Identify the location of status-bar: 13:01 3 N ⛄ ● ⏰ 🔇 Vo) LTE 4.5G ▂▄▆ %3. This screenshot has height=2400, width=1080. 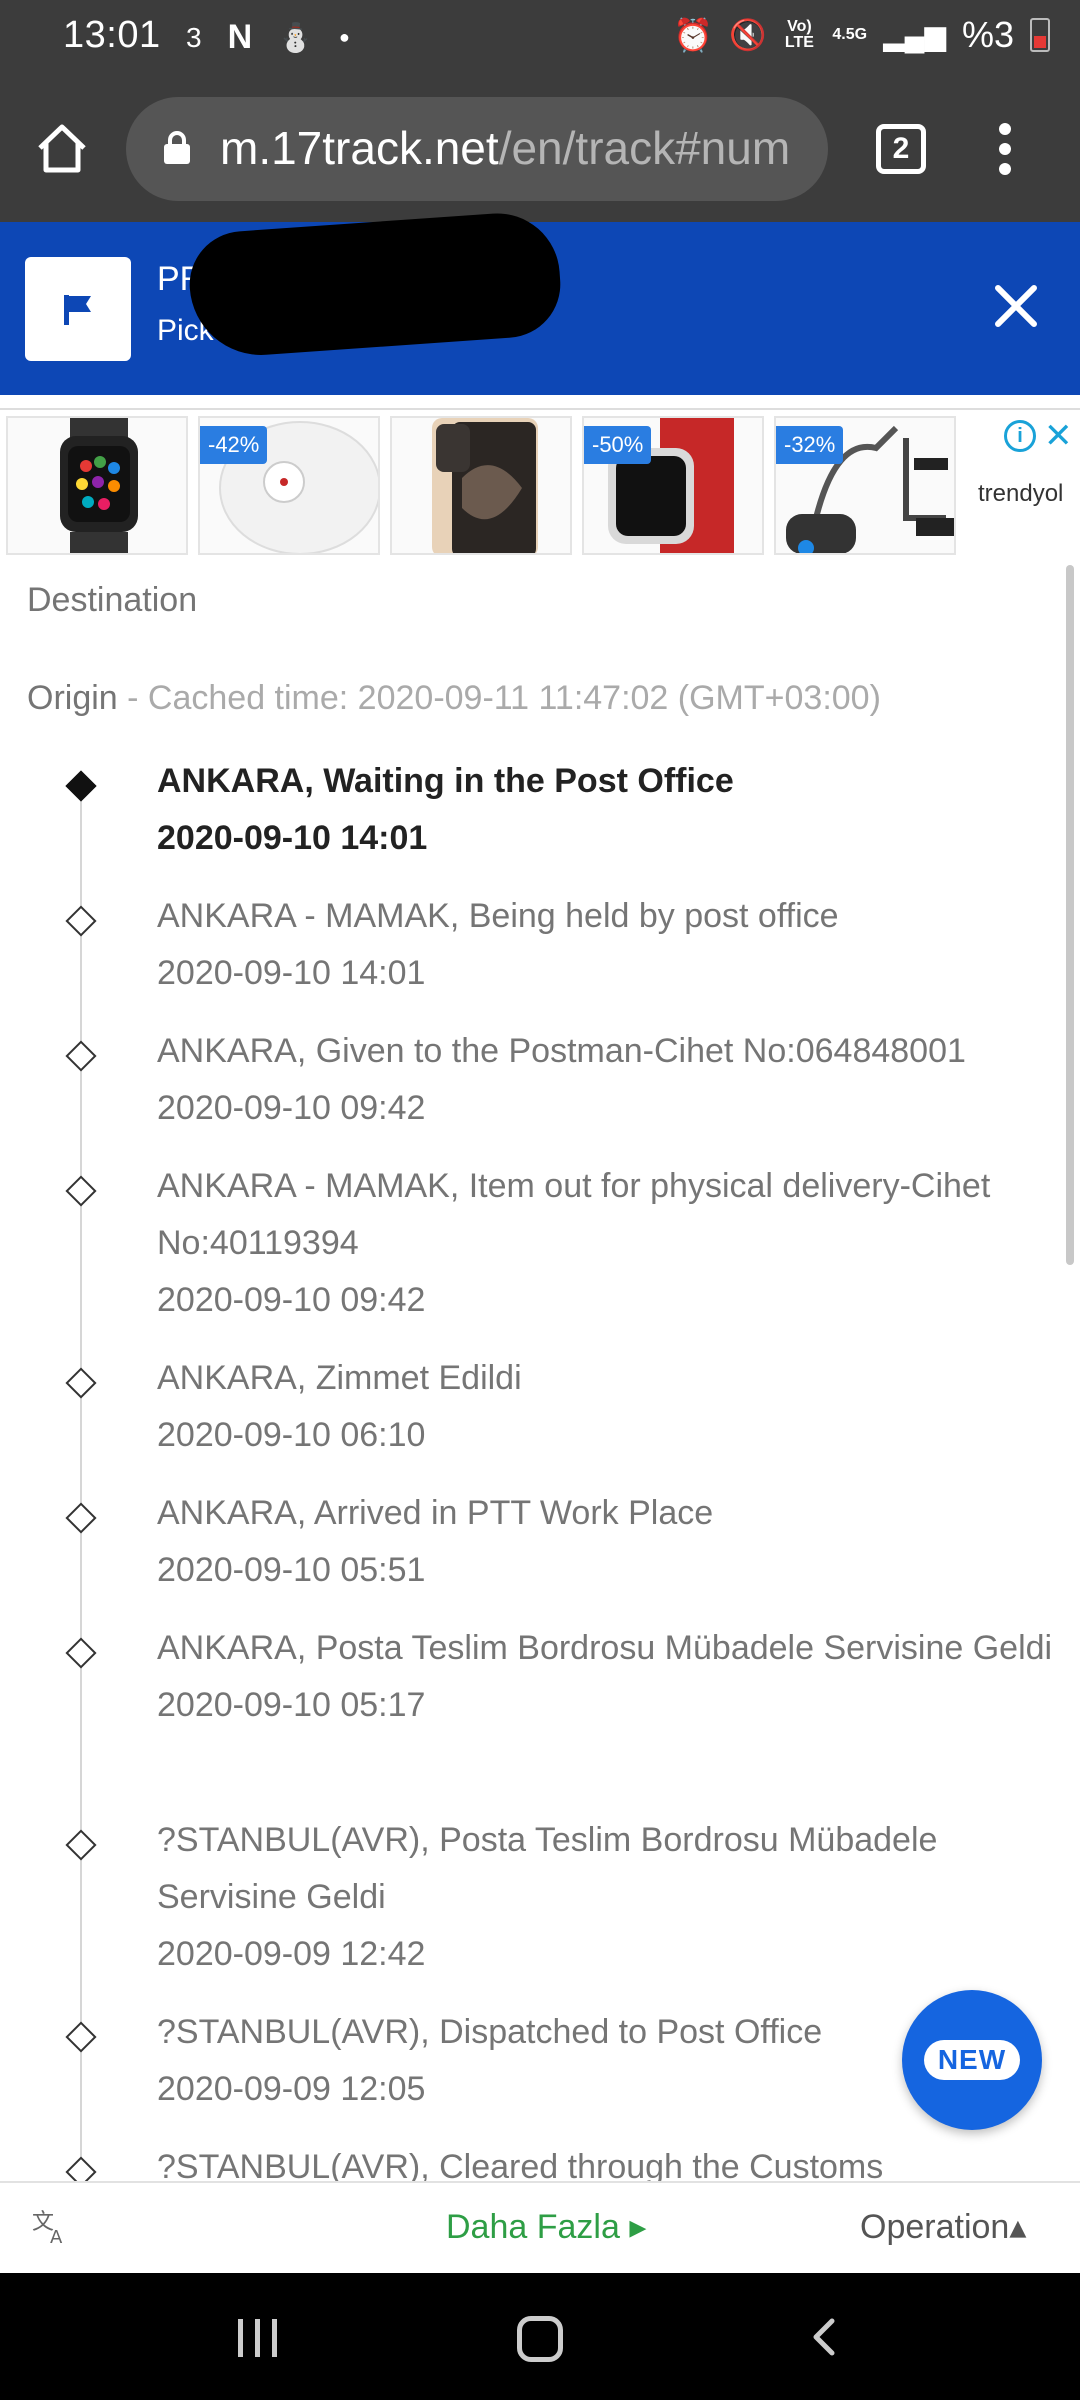
(540, 38).